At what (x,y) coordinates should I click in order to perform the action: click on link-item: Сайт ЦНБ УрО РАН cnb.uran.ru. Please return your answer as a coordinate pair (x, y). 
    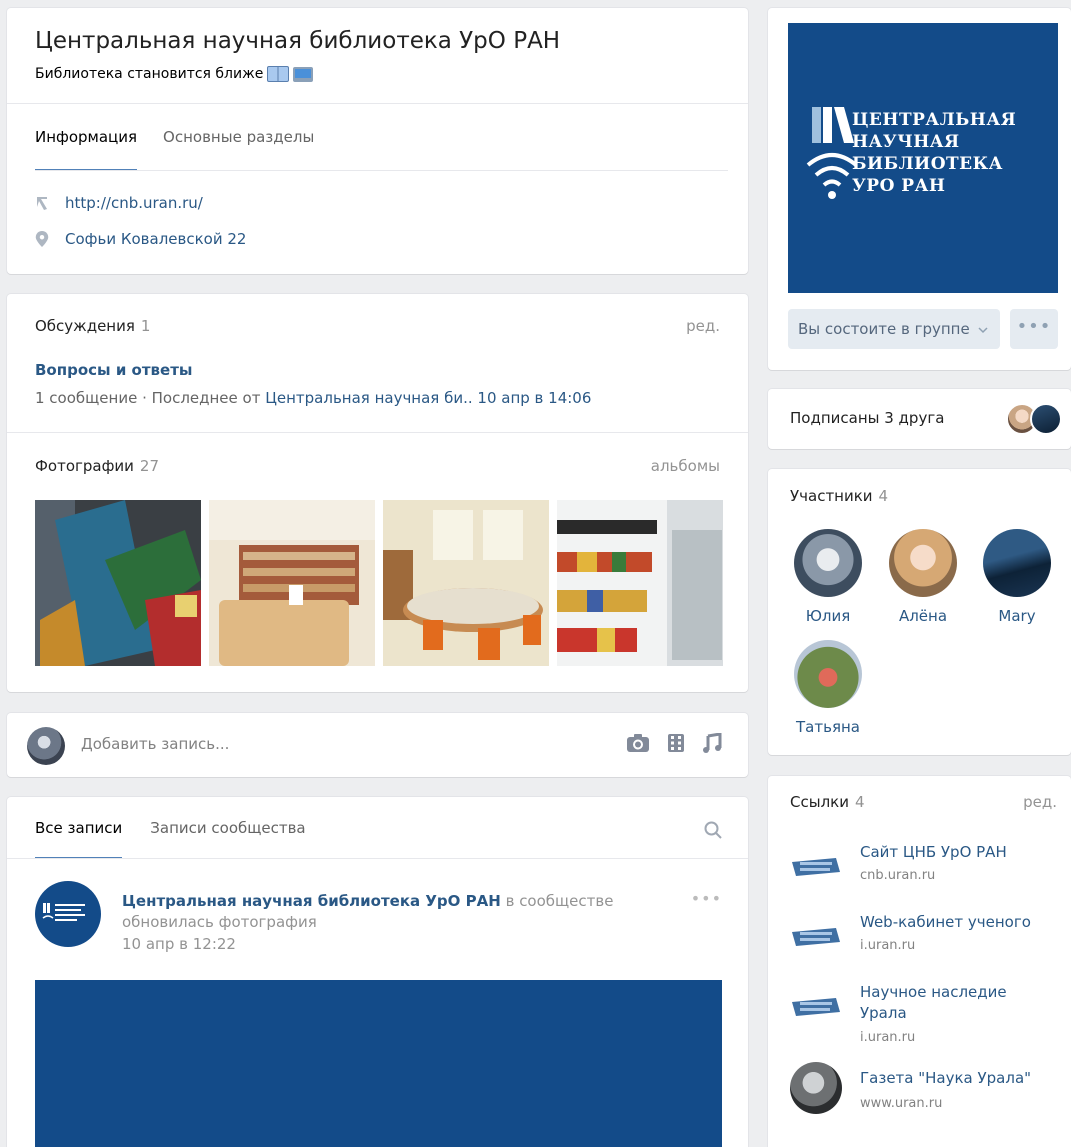
    Looking at the image, I should click on (925, 872).